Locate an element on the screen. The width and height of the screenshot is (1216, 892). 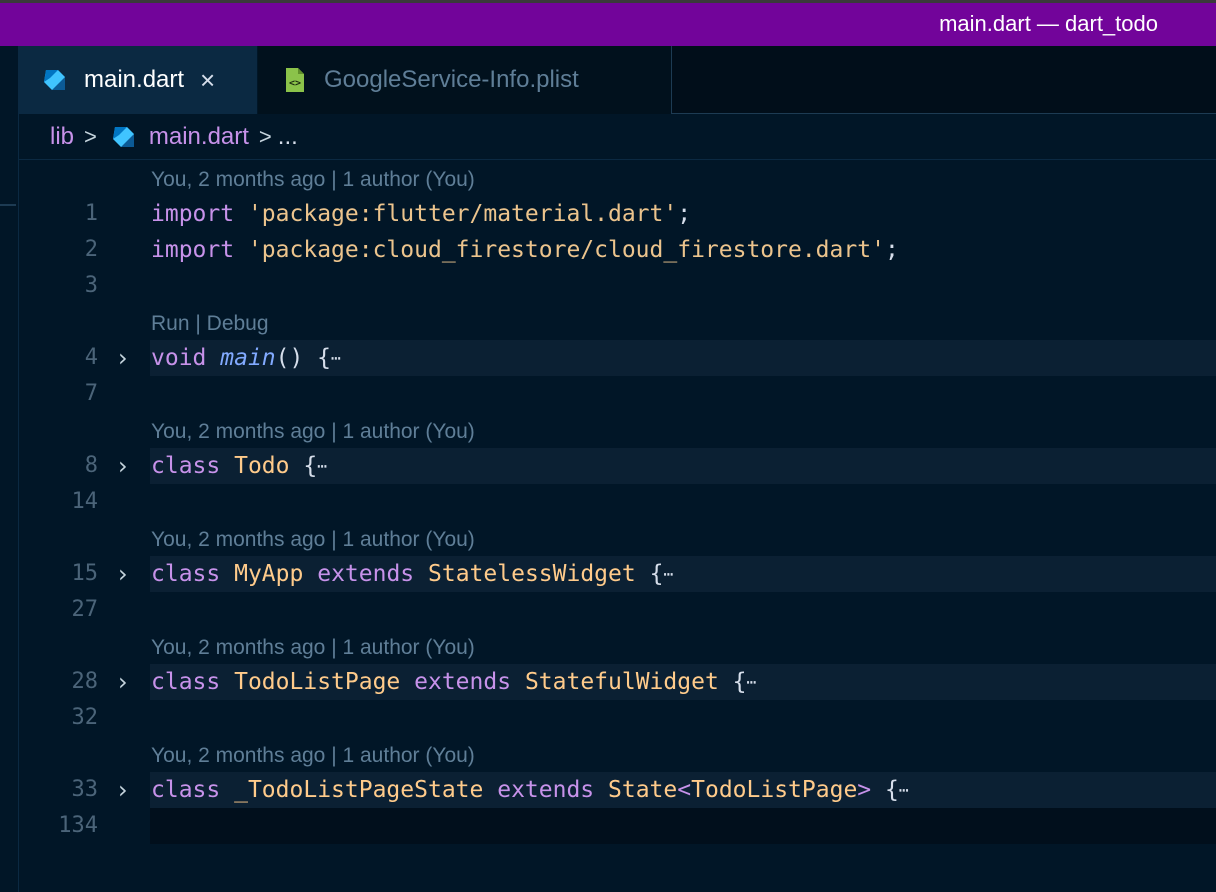
tab-googleservice-plist: <> GoogleService-Info.plist is located at coordinates (465, 80).